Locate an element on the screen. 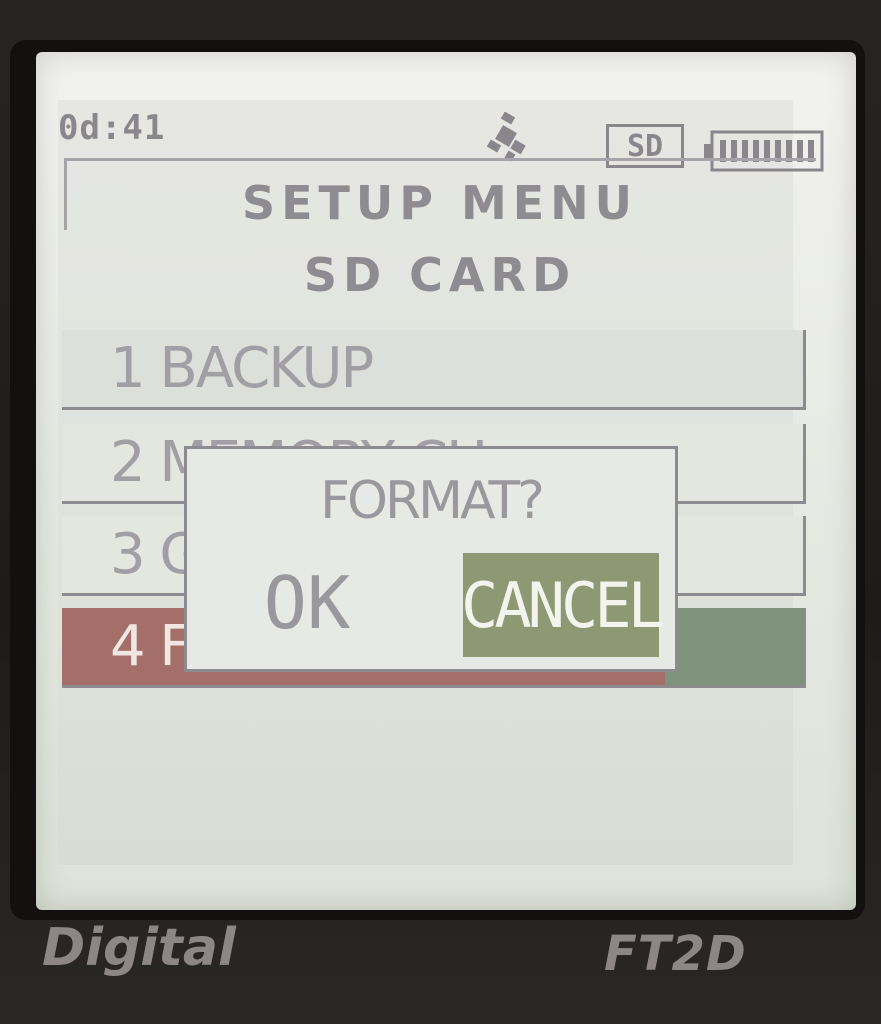 The image size is (881, 1024). brand-digital-label: Digital is located at coordinates (139, 948).